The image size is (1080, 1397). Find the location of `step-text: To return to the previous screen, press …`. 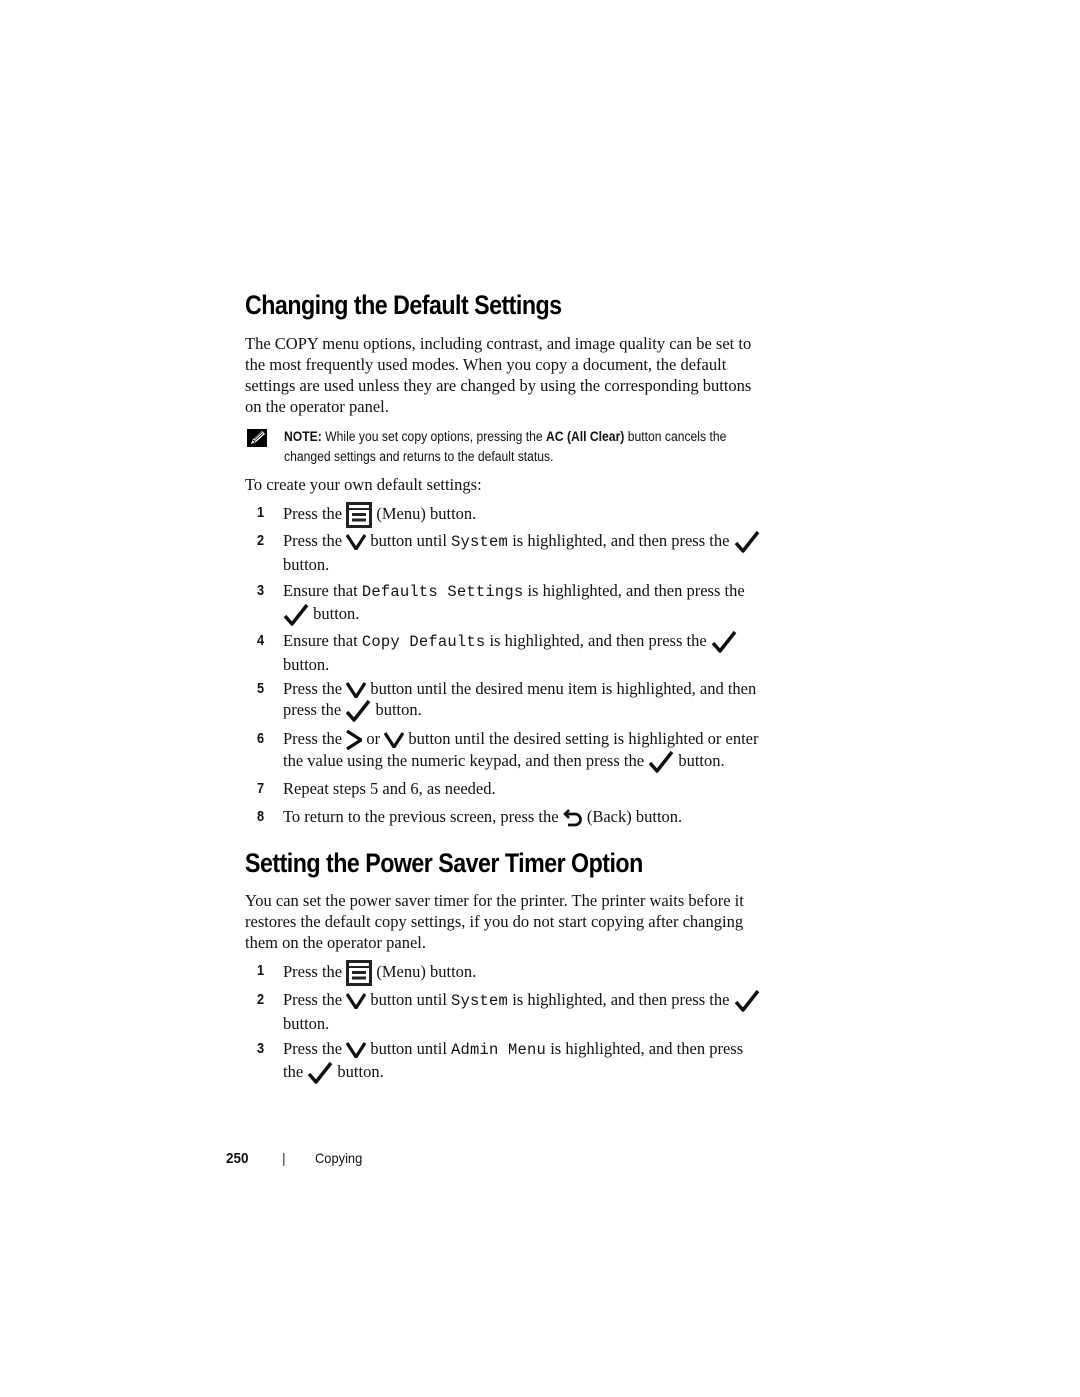

step-text: To return to the previous screen, press … is located at coordinates (423, 816).